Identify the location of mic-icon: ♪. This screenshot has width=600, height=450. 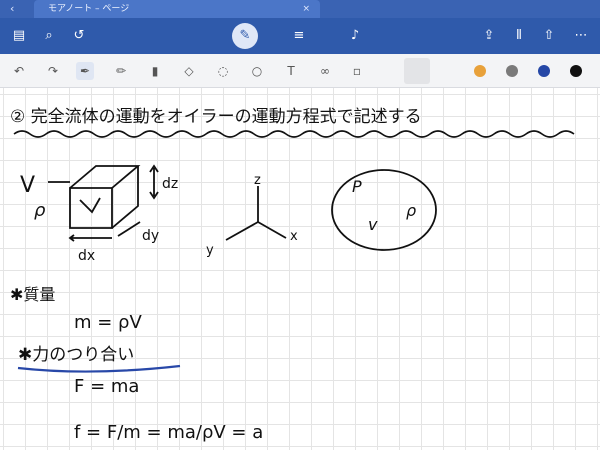
(355, 36).